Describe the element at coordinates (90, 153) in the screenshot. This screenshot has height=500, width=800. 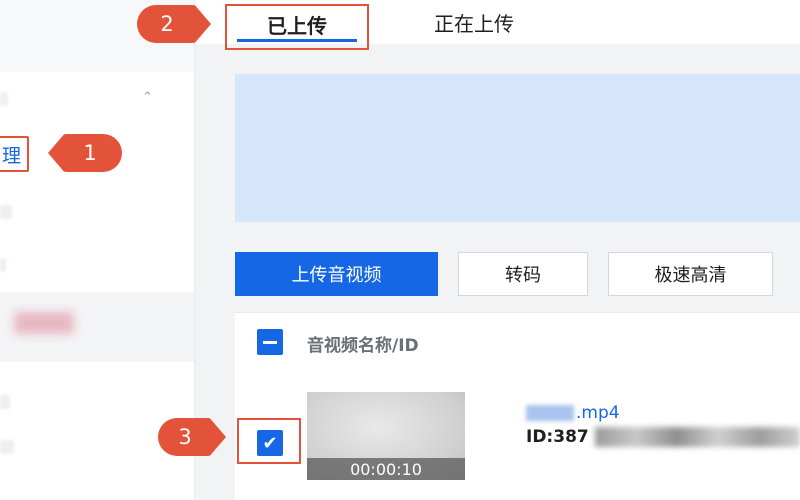
I see `callout-number: 1` at that location.